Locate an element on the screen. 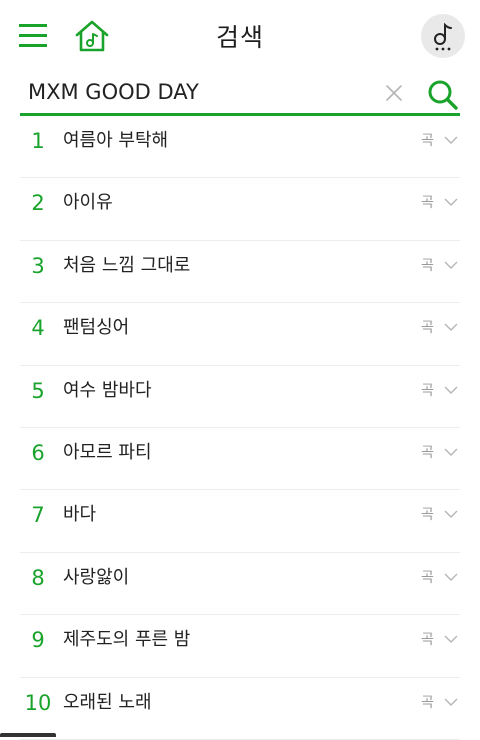  search-icon is located at coordinates (443, 95).